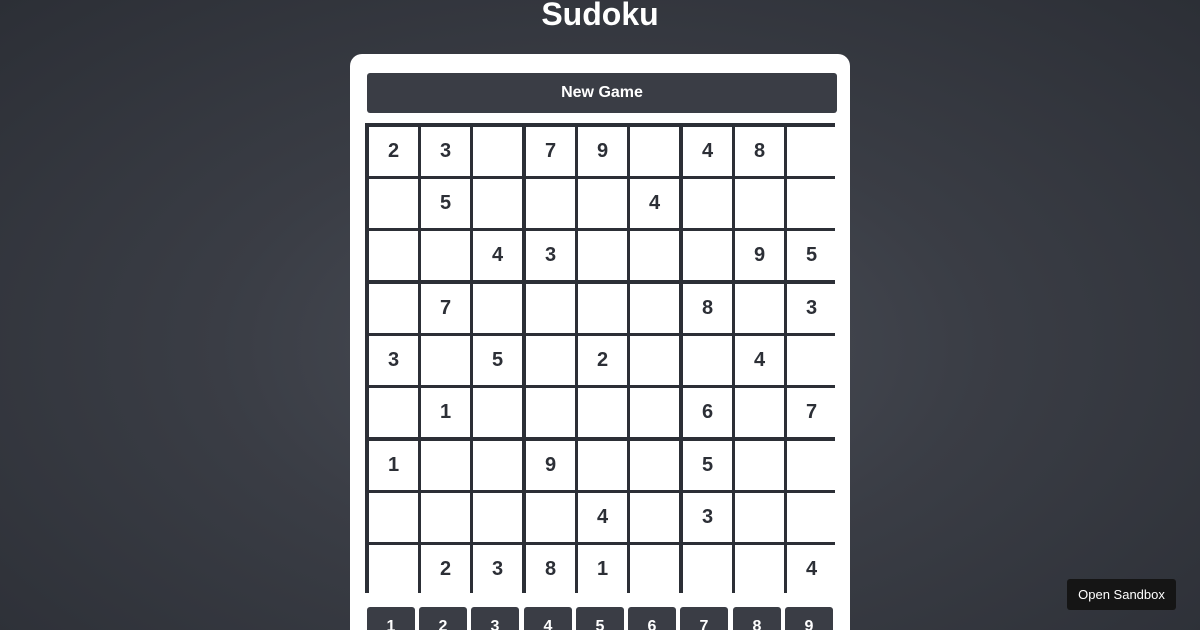 The height and width of the screenshot is (630, 1200). What do you see at coordinates (707, 412) in the screenshot?
I see `board-cell: 6` at bounding box center [707, 412].